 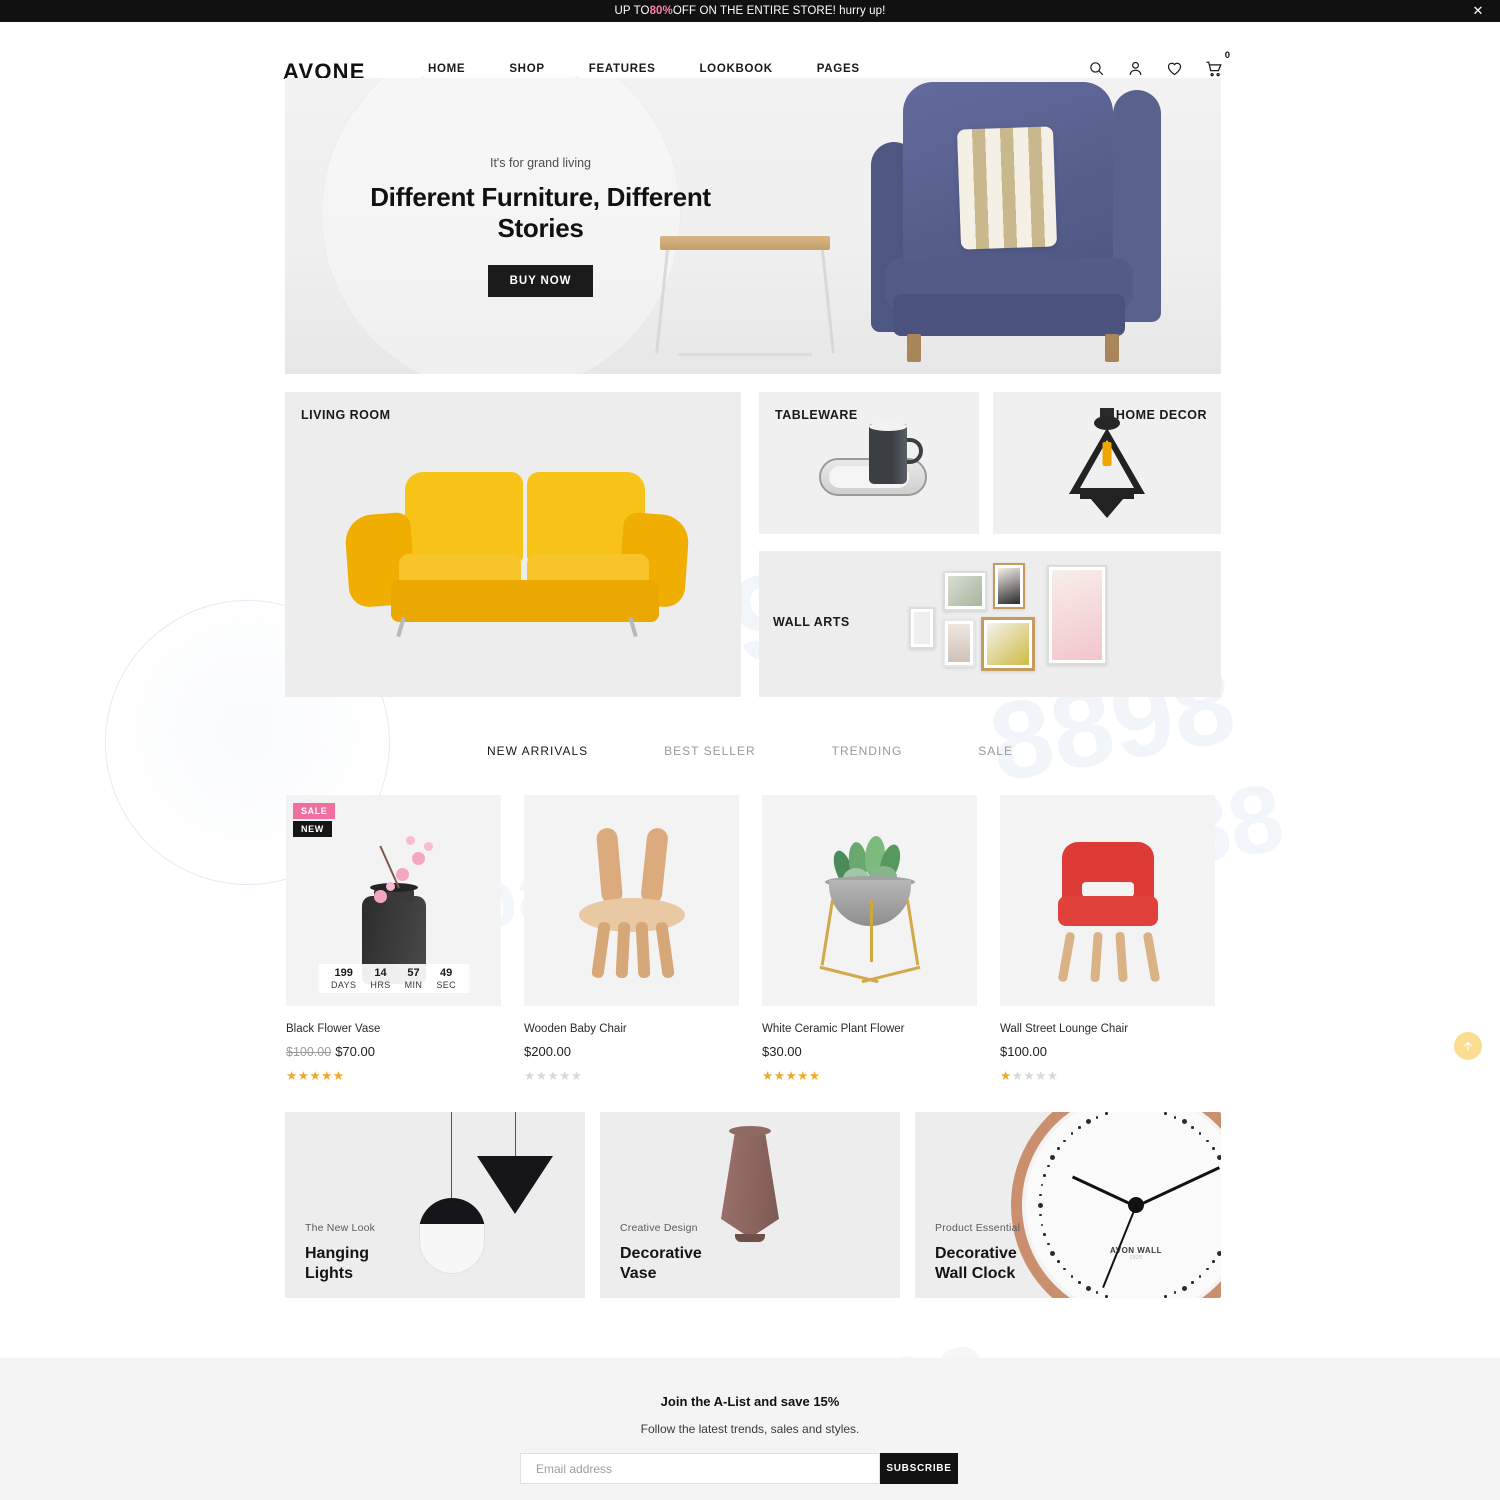 I want to click on promo-title: Decorative Vase, so click(x=661, y=1263).